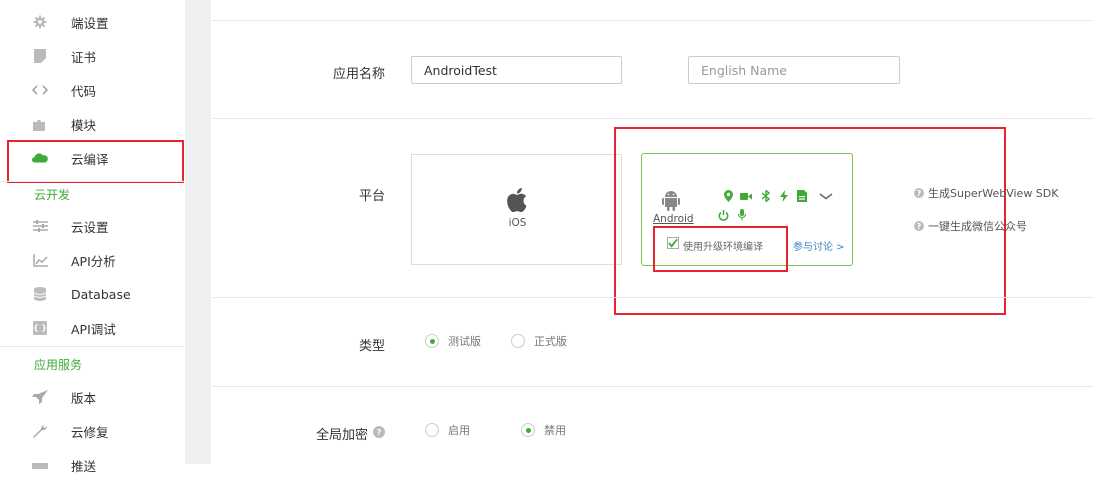 The height and width of the screenshot is (482, 1093). I want to click on sidebar-item-version: 版本, so click(92, 397).